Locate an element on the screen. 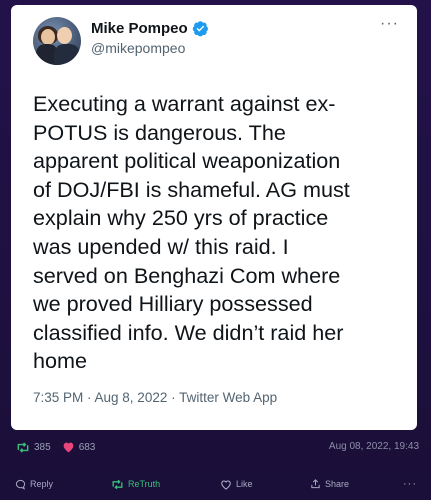  share-label: Share is located at coordinates (337, 484).